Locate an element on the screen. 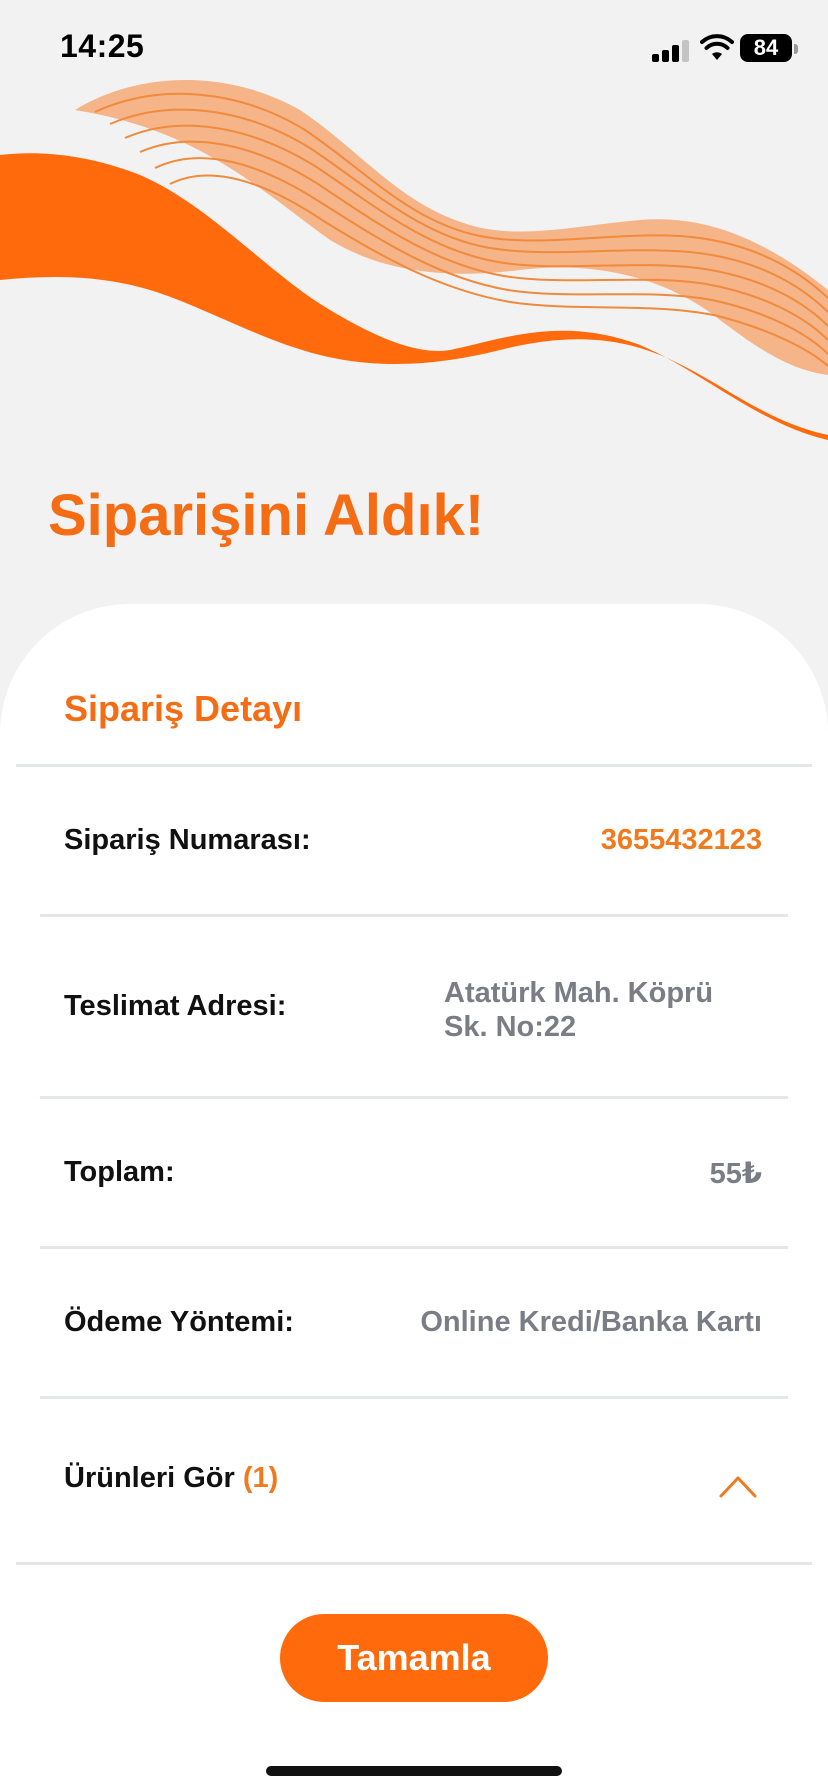  payment-method-value: Online Kredi/Banka Kartı is located at coordinates (591, 1322).